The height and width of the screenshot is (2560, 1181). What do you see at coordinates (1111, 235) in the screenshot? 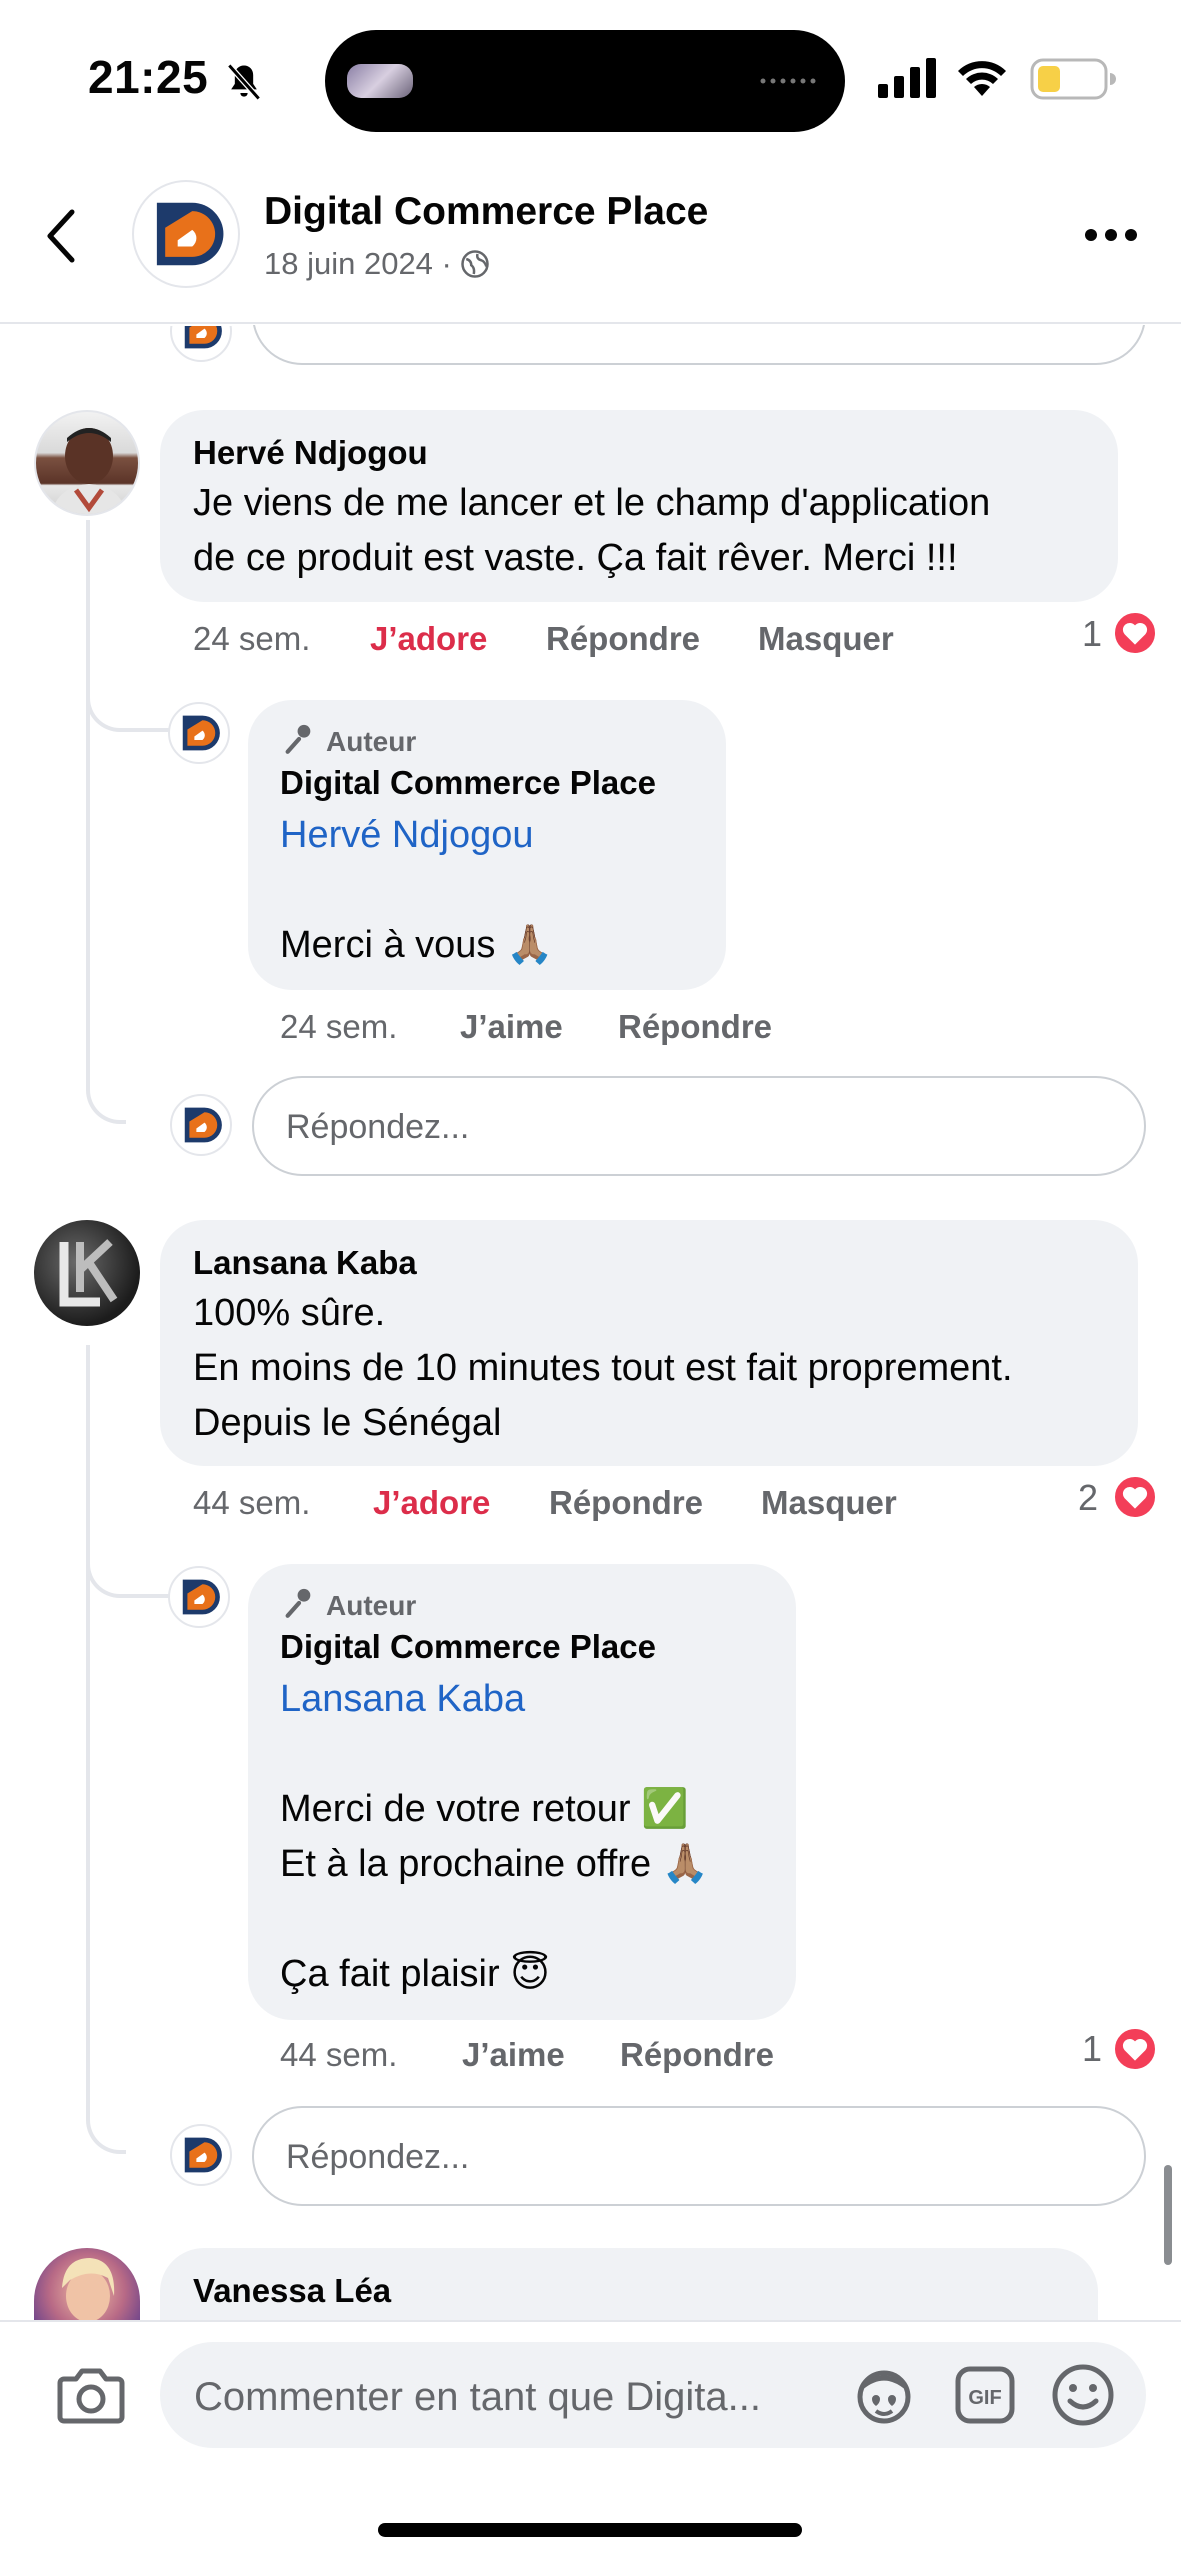
I see `more-options-icon` at bounding box center [1111, 235].